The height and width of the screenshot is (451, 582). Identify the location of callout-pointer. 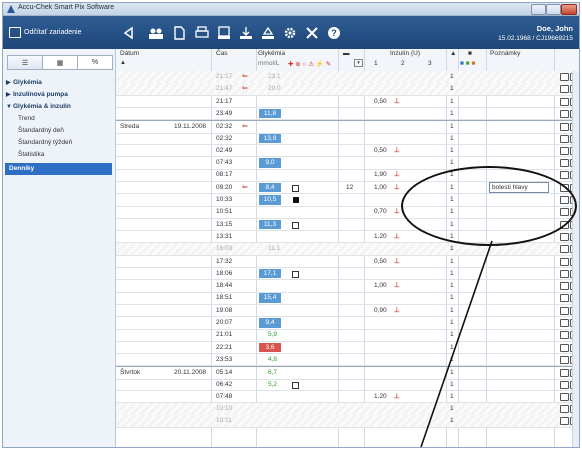
(456, 343).